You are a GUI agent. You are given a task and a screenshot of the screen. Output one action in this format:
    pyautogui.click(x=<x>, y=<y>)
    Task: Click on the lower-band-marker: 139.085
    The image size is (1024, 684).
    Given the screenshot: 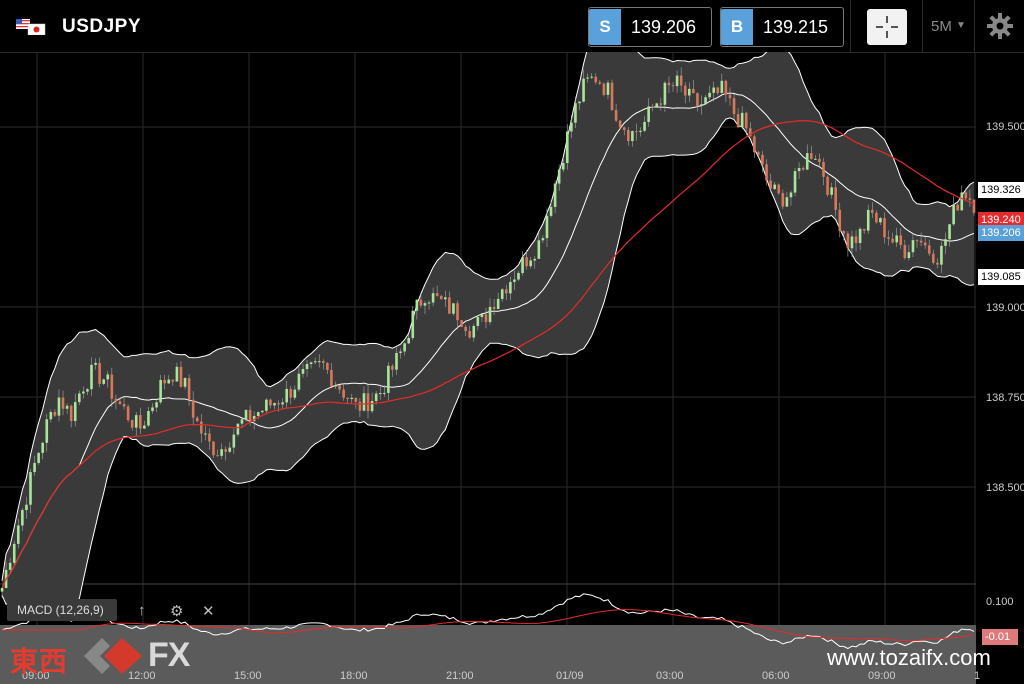 What is the action you would take?
    pyautogui.click(x=1001, y=277)
    